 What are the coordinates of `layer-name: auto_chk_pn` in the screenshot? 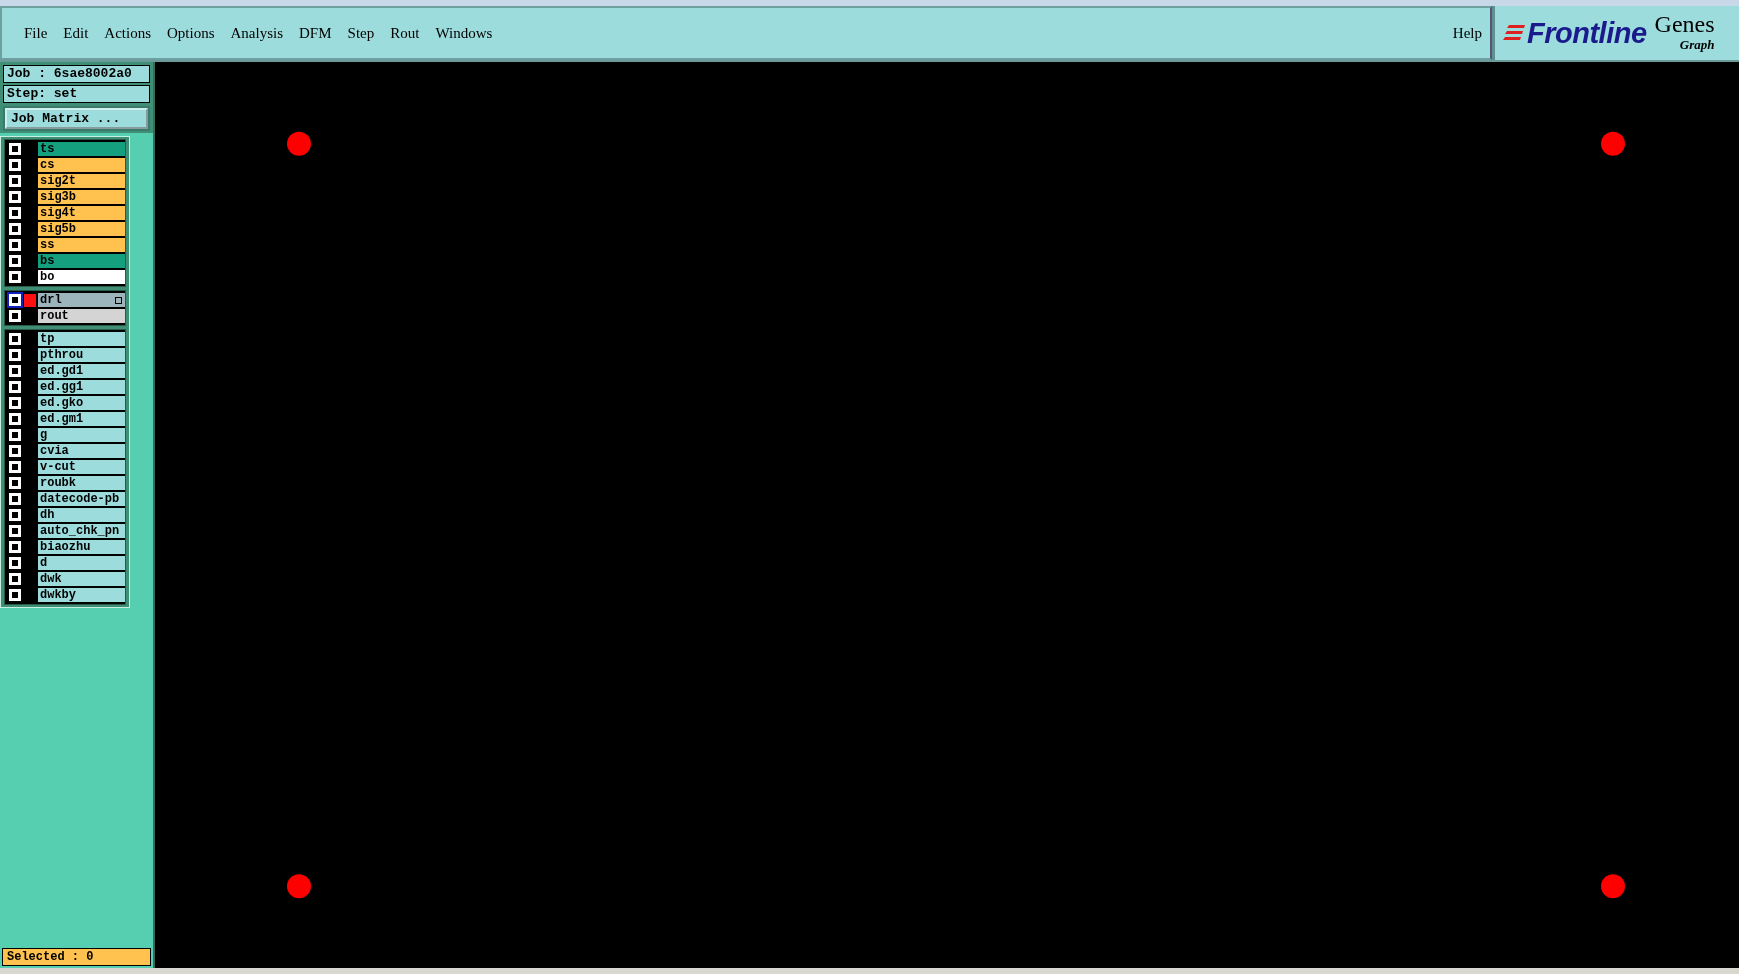 It's located at (81, 531).